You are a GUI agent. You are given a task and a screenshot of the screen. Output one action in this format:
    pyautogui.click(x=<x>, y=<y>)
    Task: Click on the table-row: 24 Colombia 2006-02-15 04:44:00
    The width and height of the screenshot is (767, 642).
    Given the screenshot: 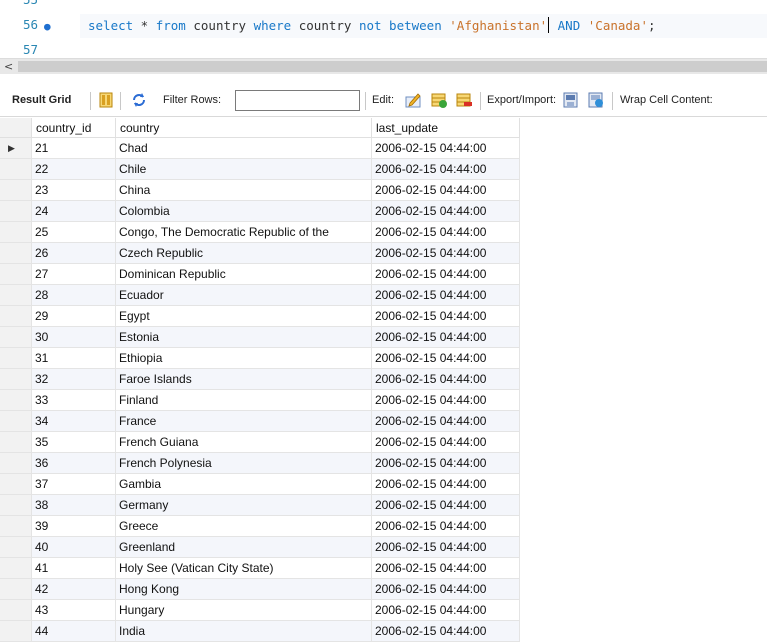 What is the action you would take?
    pyautogui.click(x=260, y=211)
    